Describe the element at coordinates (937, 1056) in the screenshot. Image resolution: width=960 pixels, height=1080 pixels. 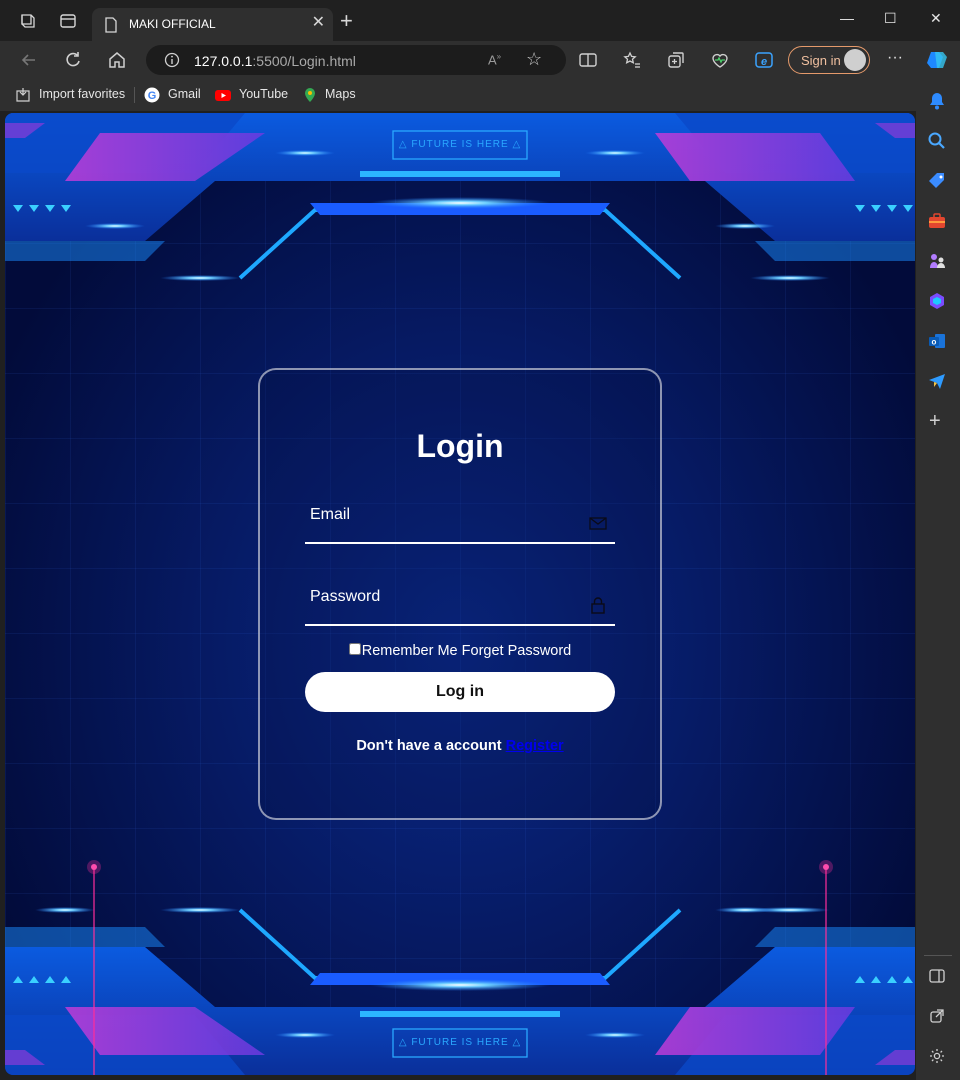
I see `settings-icon` at that location.